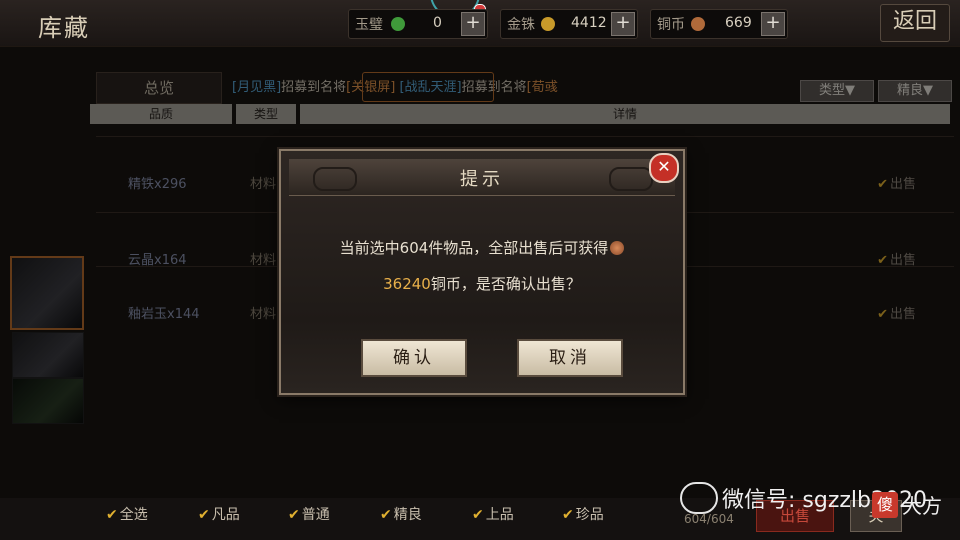 The width and height of the screenshot is (960, 540). I want to click on watermark-logo: 大方, so click(922, 506).